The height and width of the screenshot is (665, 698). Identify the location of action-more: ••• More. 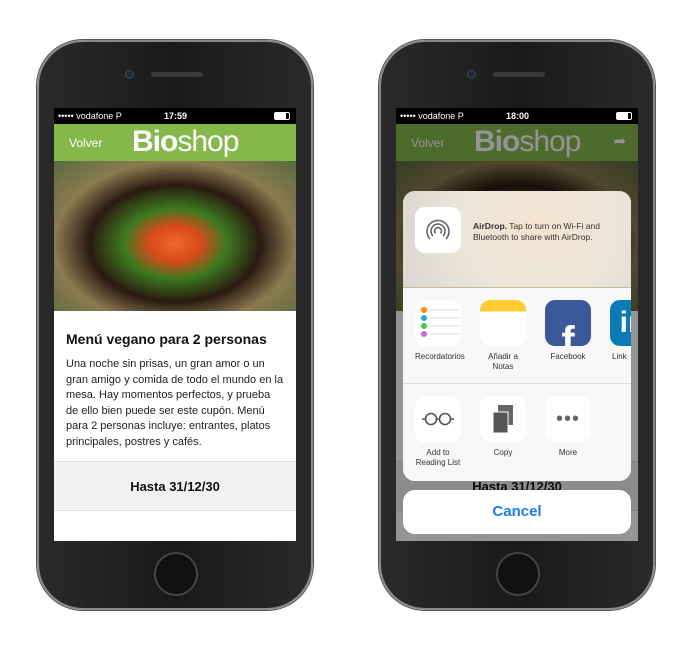
(568, 438).